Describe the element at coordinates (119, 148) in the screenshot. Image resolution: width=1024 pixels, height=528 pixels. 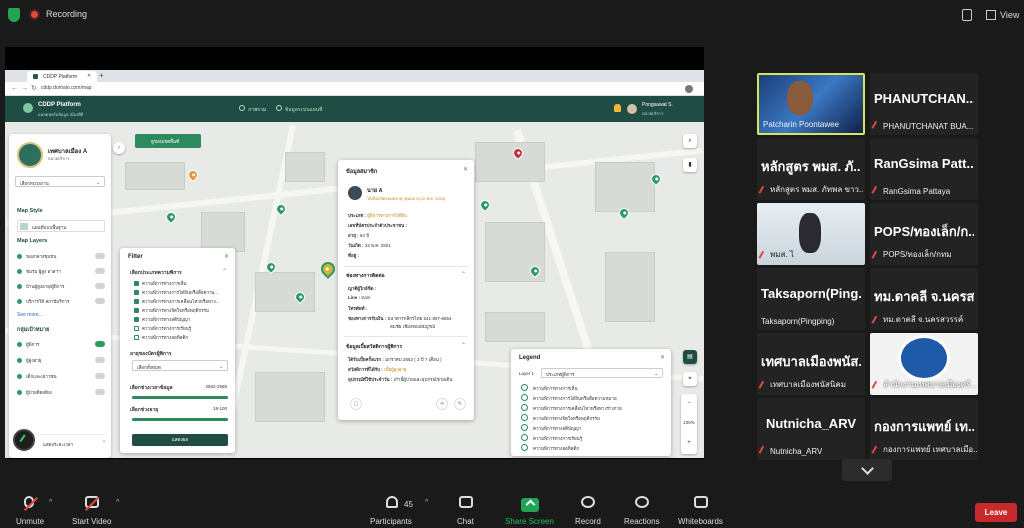
I see `collapse-panel-button: ‹` at that location.